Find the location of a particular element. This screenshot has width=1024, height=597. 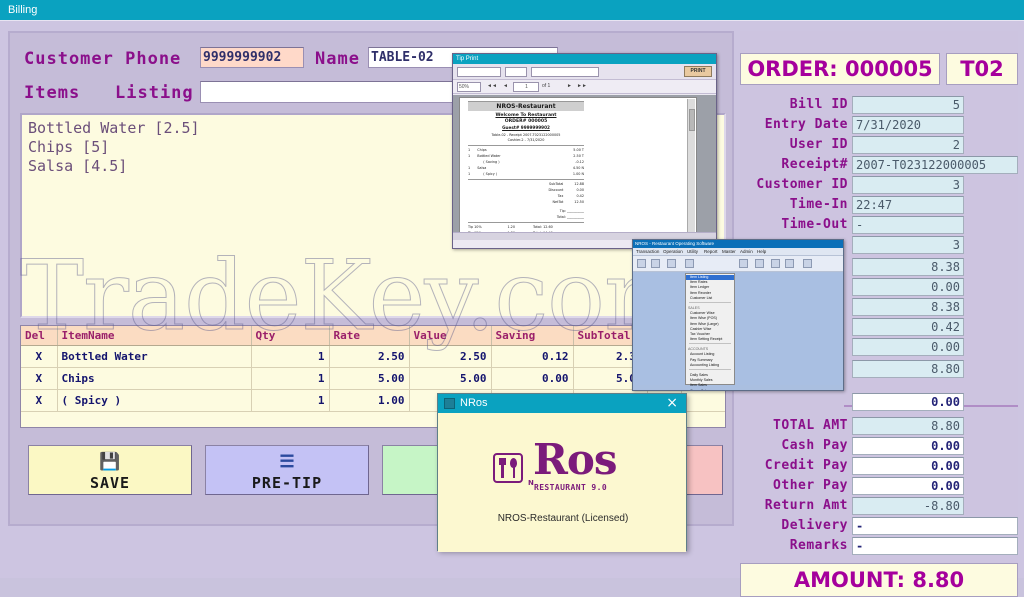

time-in-value: 22:47 is located at coordinates (908, 205).